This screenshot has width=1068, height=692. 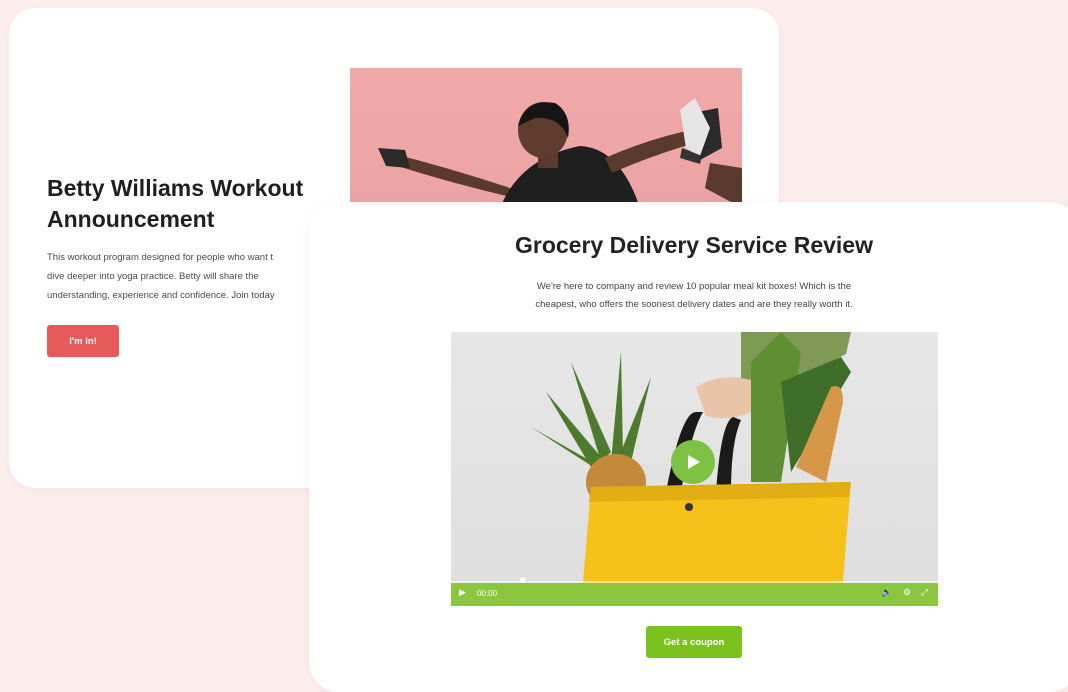 I want to click on get-coupon-button: Get a coupon, so click(x=694, y=642).